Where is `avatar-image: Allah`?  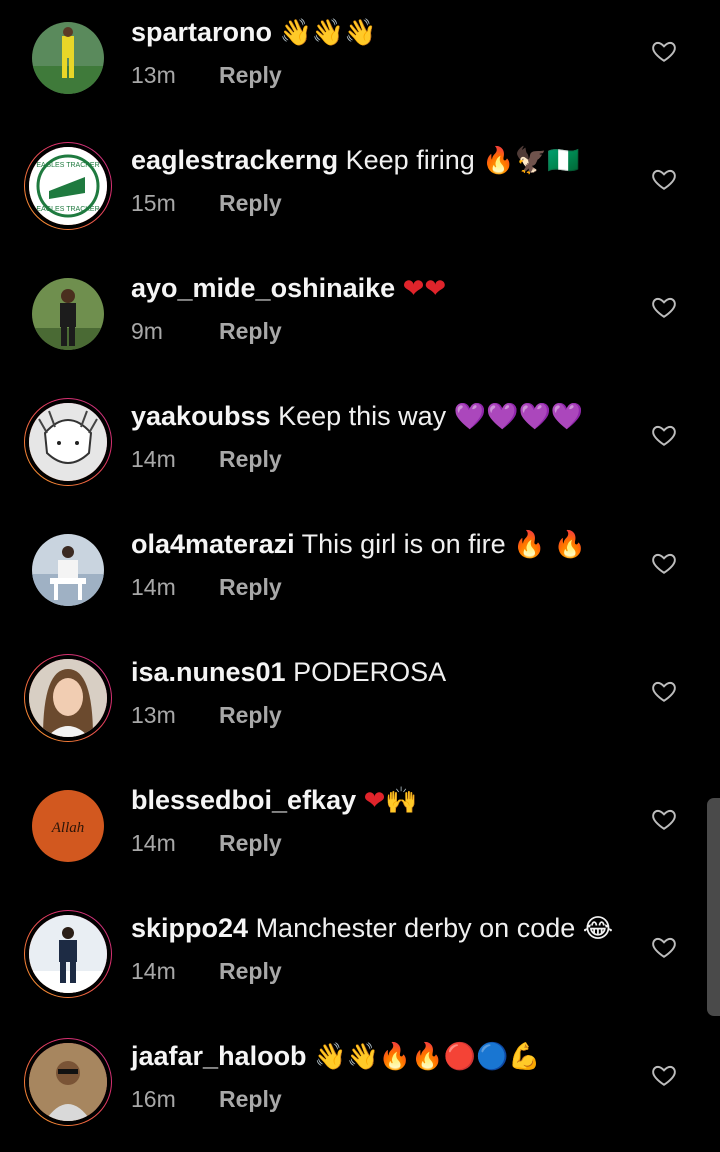
avatar-image: Allah is located at coordinates (68, 826).